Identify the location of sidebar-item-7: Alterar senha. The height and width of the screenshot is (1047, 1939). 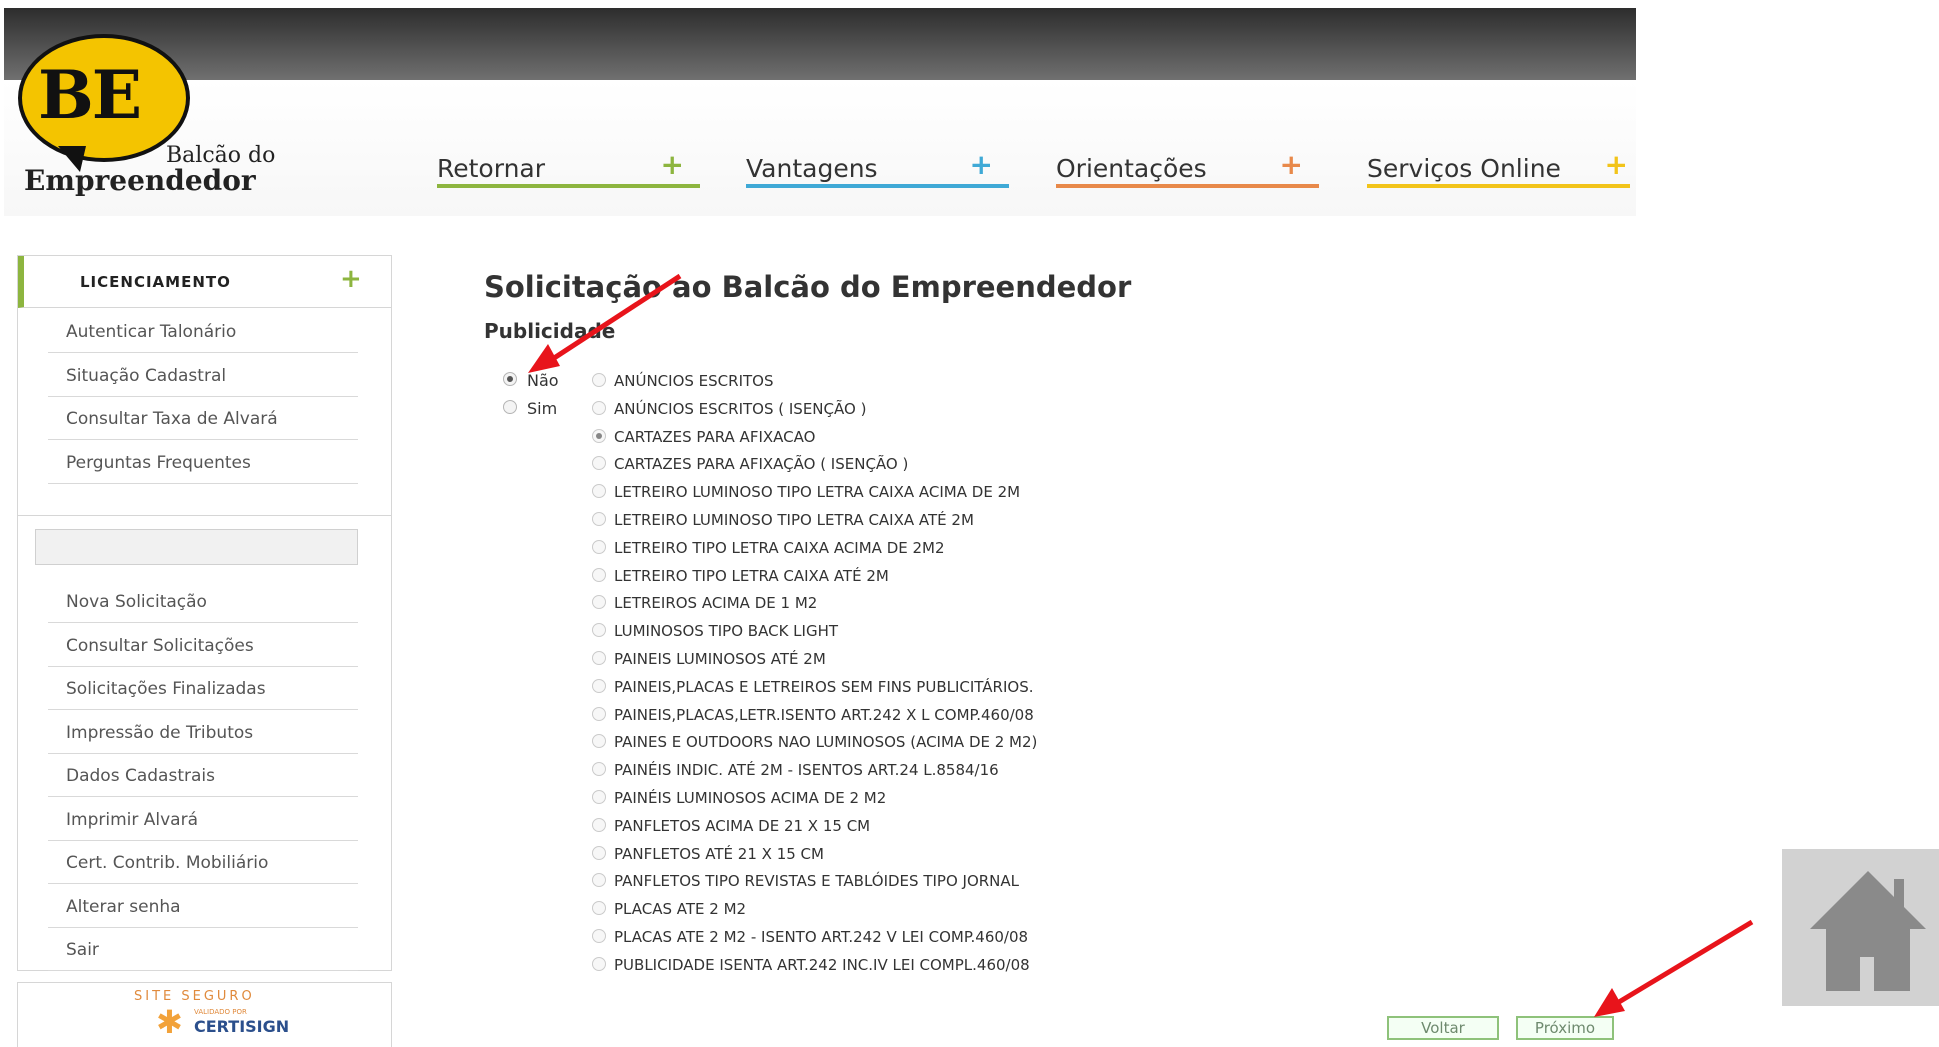
(203, 906).